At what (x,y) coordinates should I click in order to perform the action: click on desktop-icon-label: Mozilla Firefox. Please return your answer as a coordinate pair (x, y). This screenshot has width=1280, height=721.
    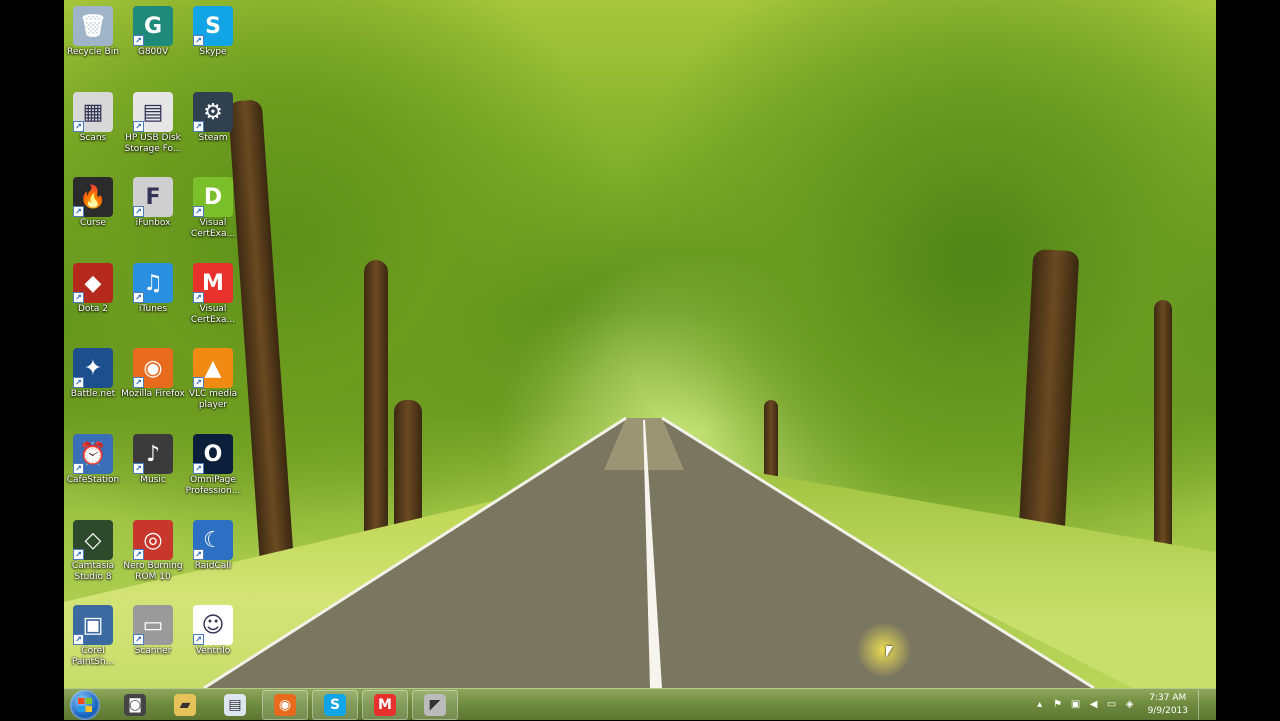
    Looking at the image, I should click on (153, 394).